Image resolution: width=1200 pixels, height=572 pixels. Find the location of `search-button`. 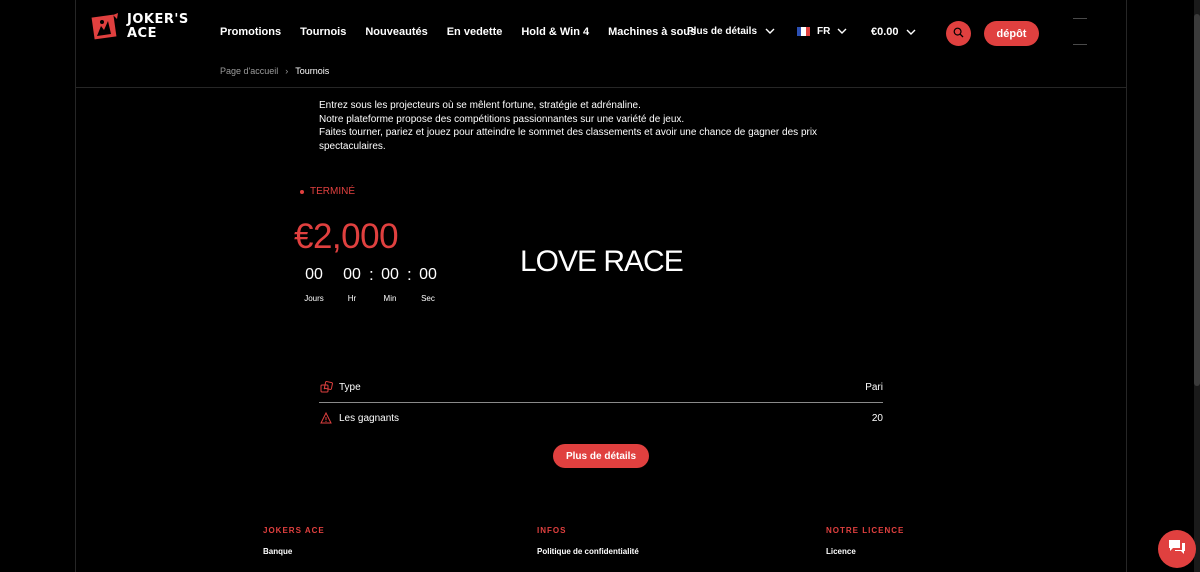

search-button is located at coordinates (958, 33).